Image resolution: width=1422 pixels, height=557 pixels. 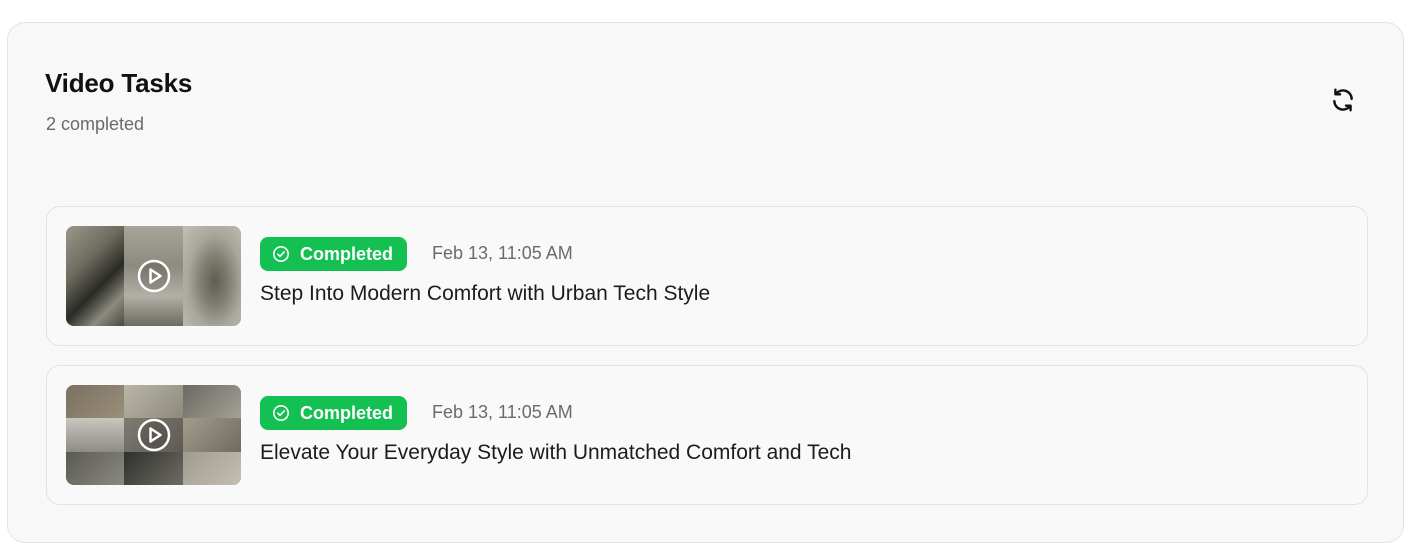 I want to click on refresh-button, so click(x=1343, y=100).